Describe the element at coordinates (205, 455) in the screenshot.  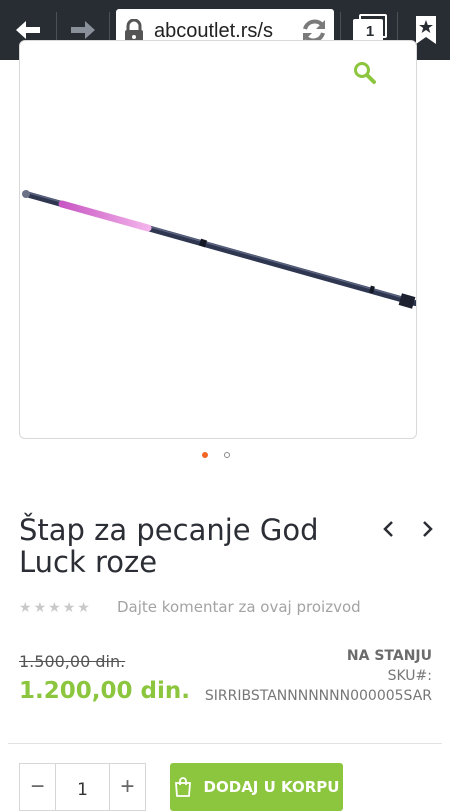
I see `gallery-dot-active` at that location.